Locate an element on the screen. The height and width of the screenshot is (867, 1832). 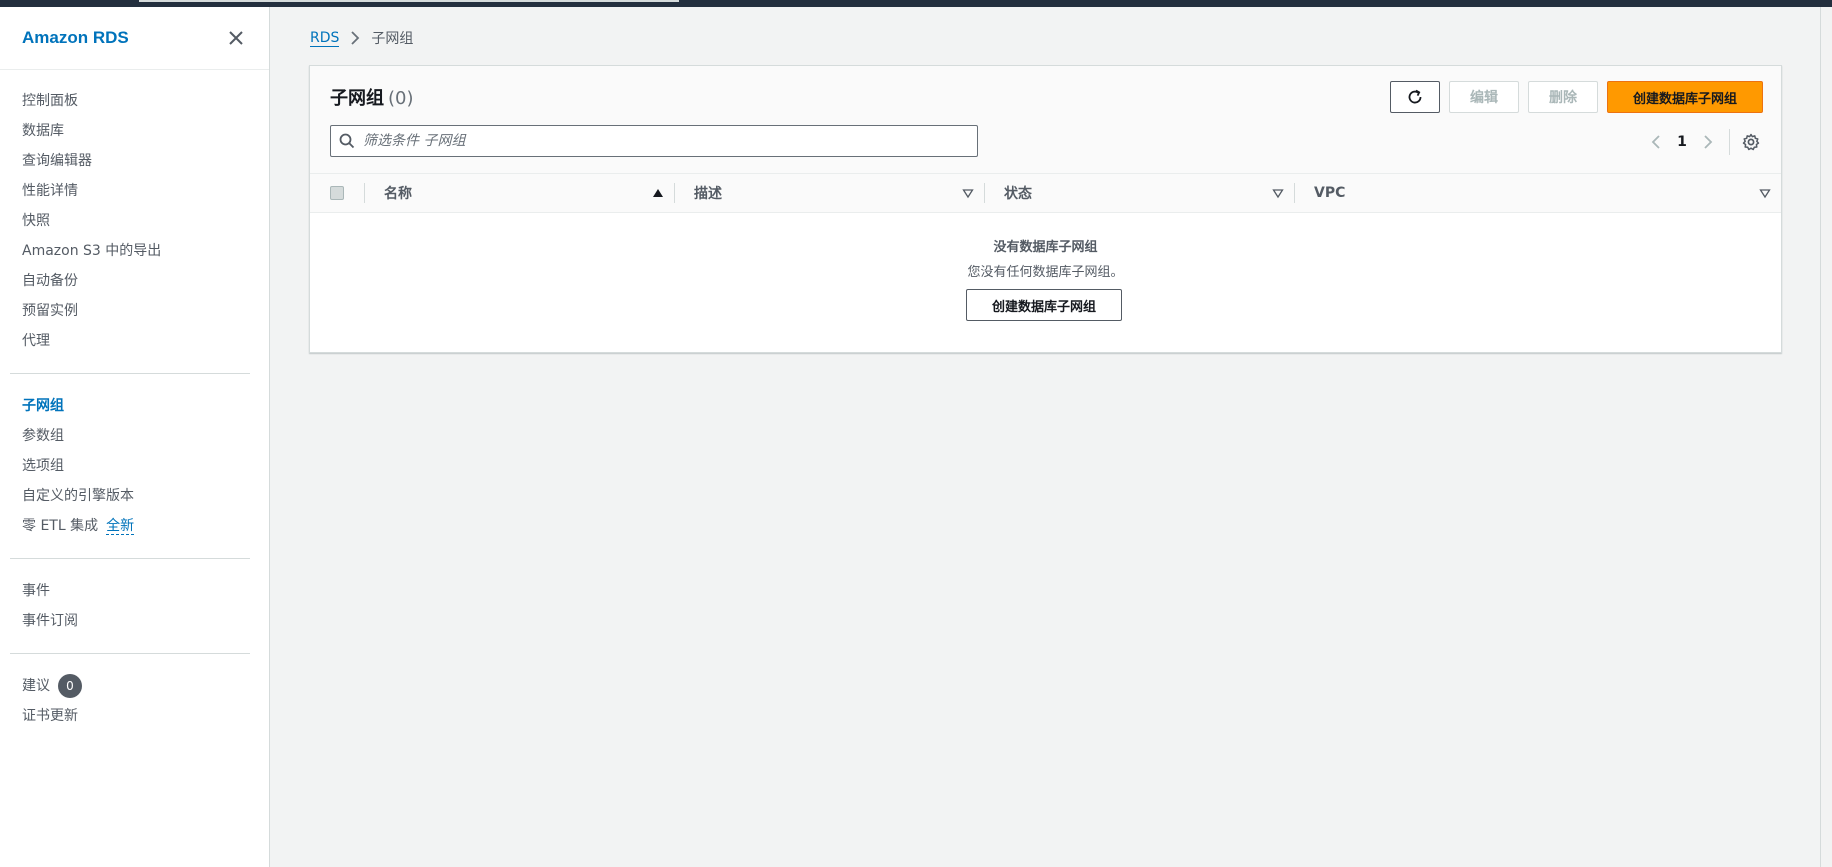
sidebar-item-events: 事件 is located at coordinates (145, 591).